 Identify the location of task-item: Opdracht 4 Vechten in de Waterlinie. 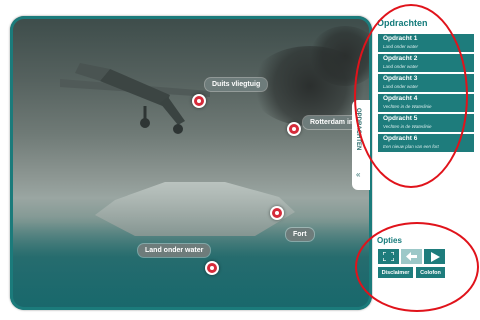
(426, 103).